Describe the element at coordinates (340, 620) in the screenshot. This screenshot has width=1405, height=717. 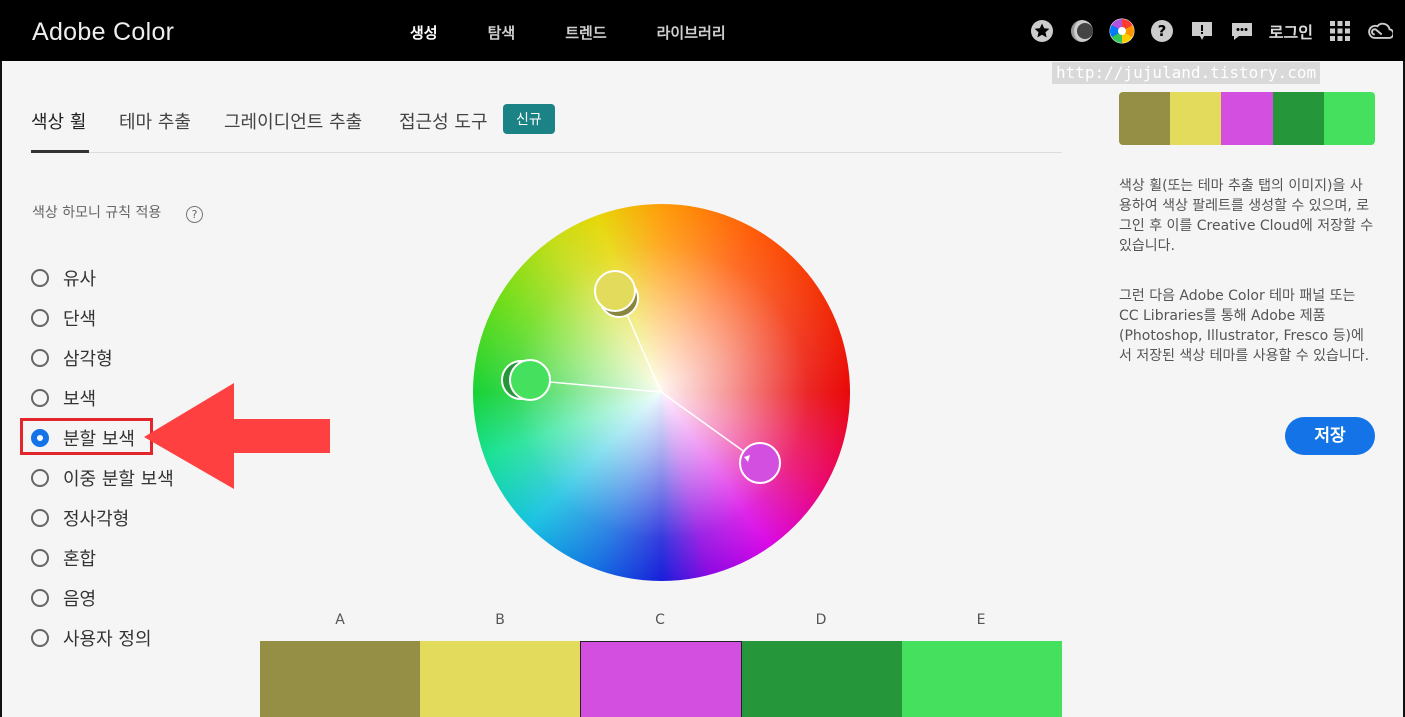
I see `swatch-label-a: A` at that location.